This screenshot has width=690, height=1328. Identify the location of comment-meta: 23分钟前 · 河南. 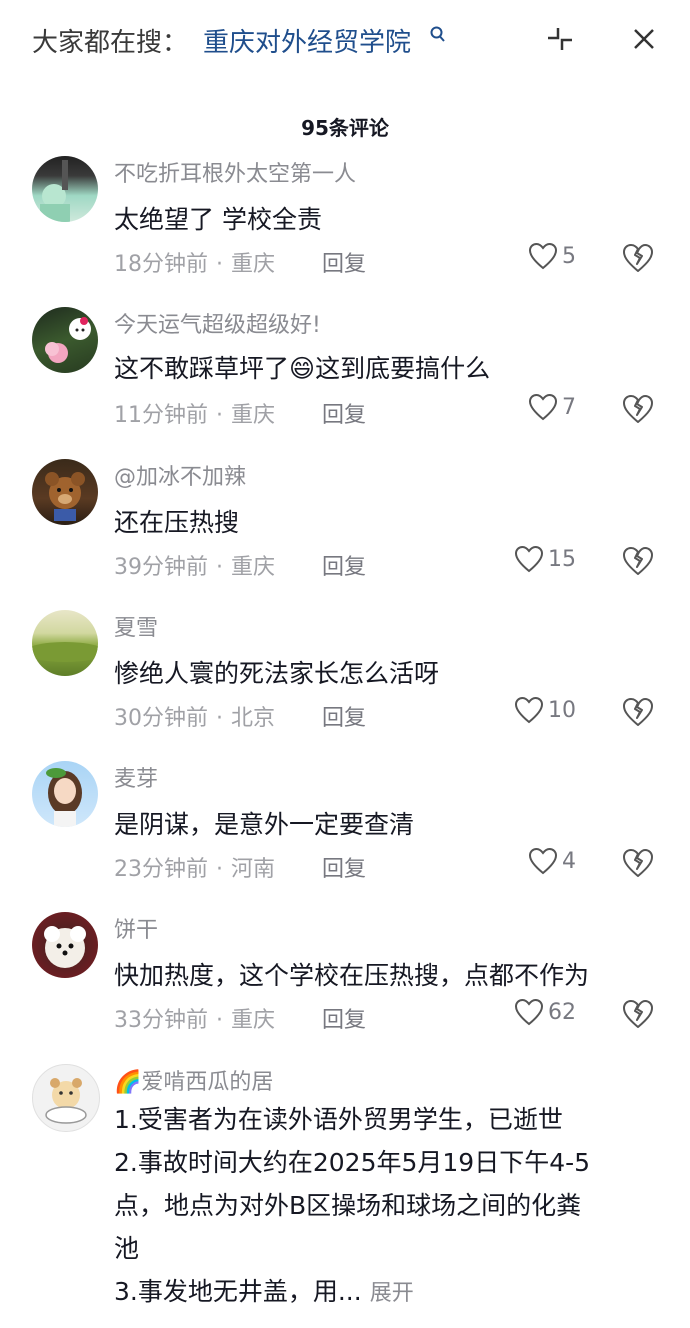
(195, 869).